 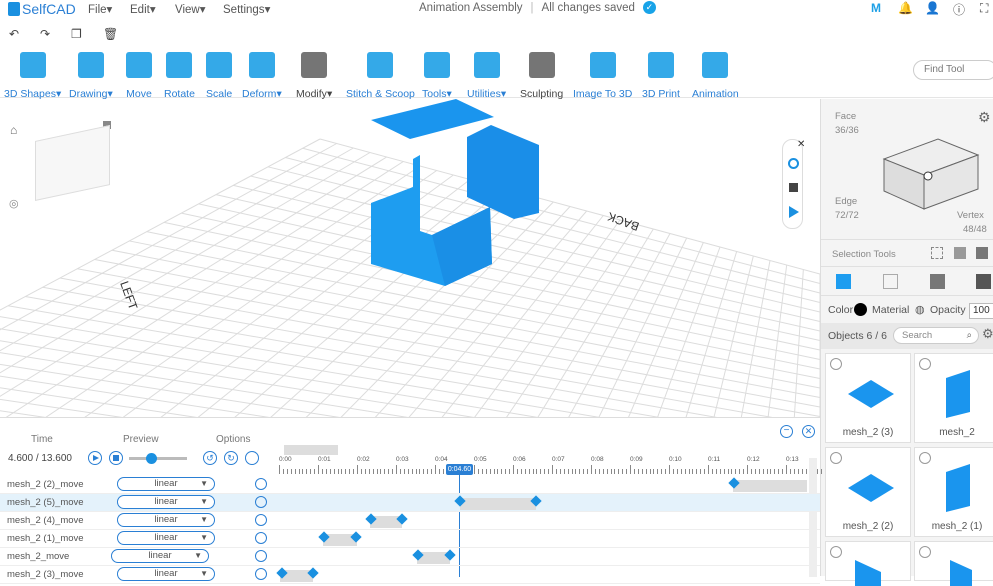 What do you see at coordinates (143, 9) in the screenshot?
I see `menu-edit: Edit▾` at bounding box center [143, 9].